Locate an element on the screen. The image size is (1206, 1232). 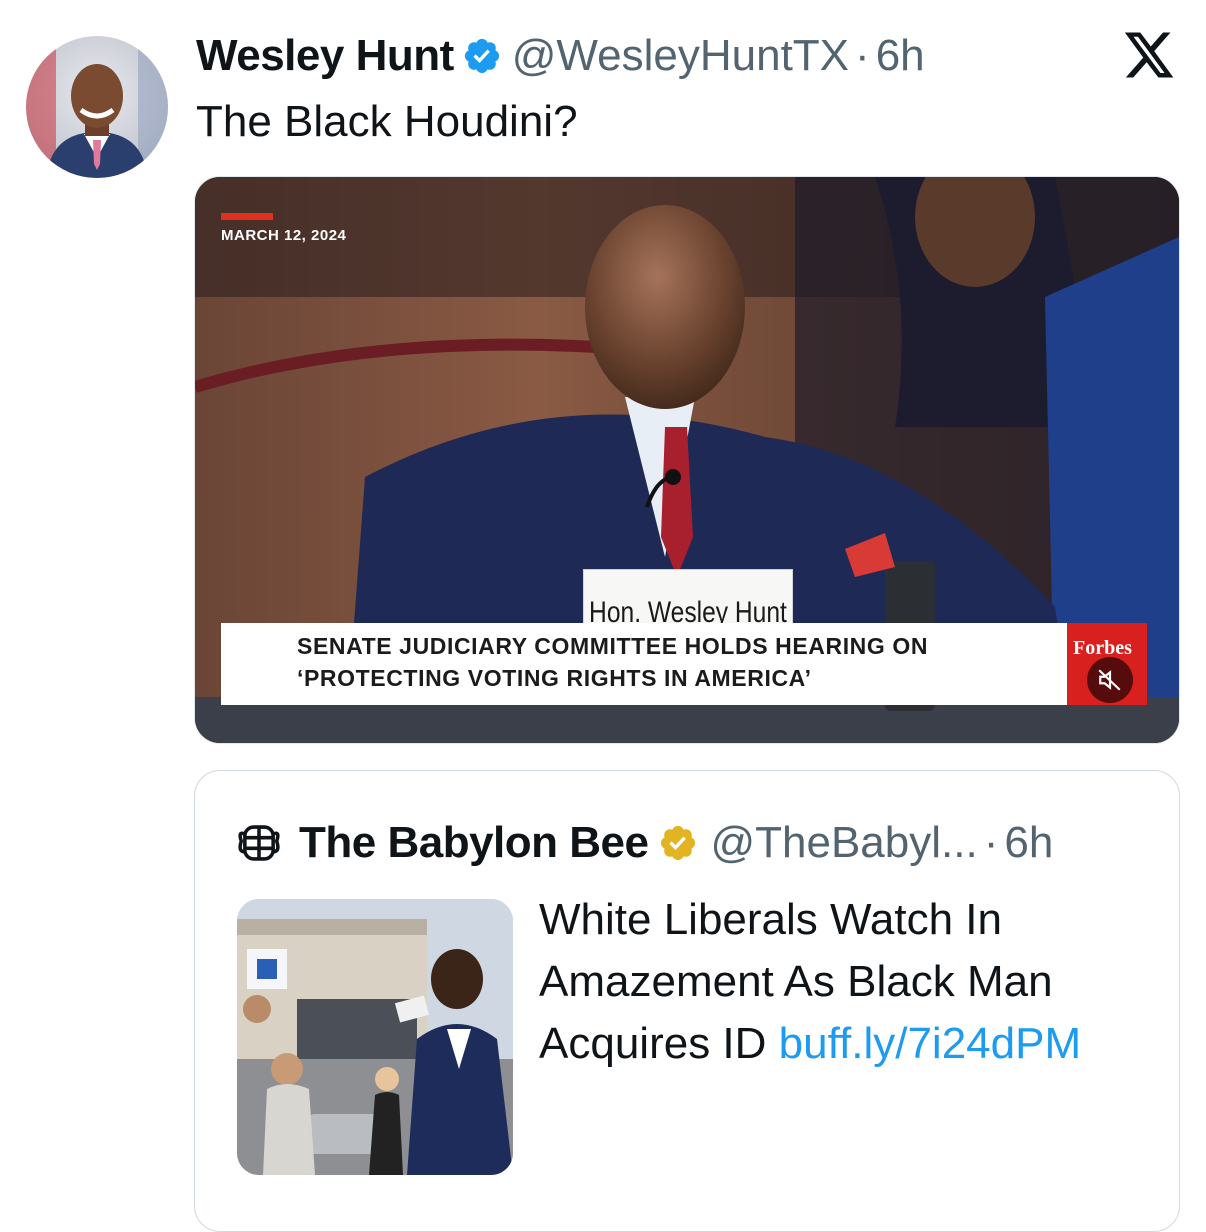
forbes-wordmark: Forbes is located at coordinates (1102, 648).